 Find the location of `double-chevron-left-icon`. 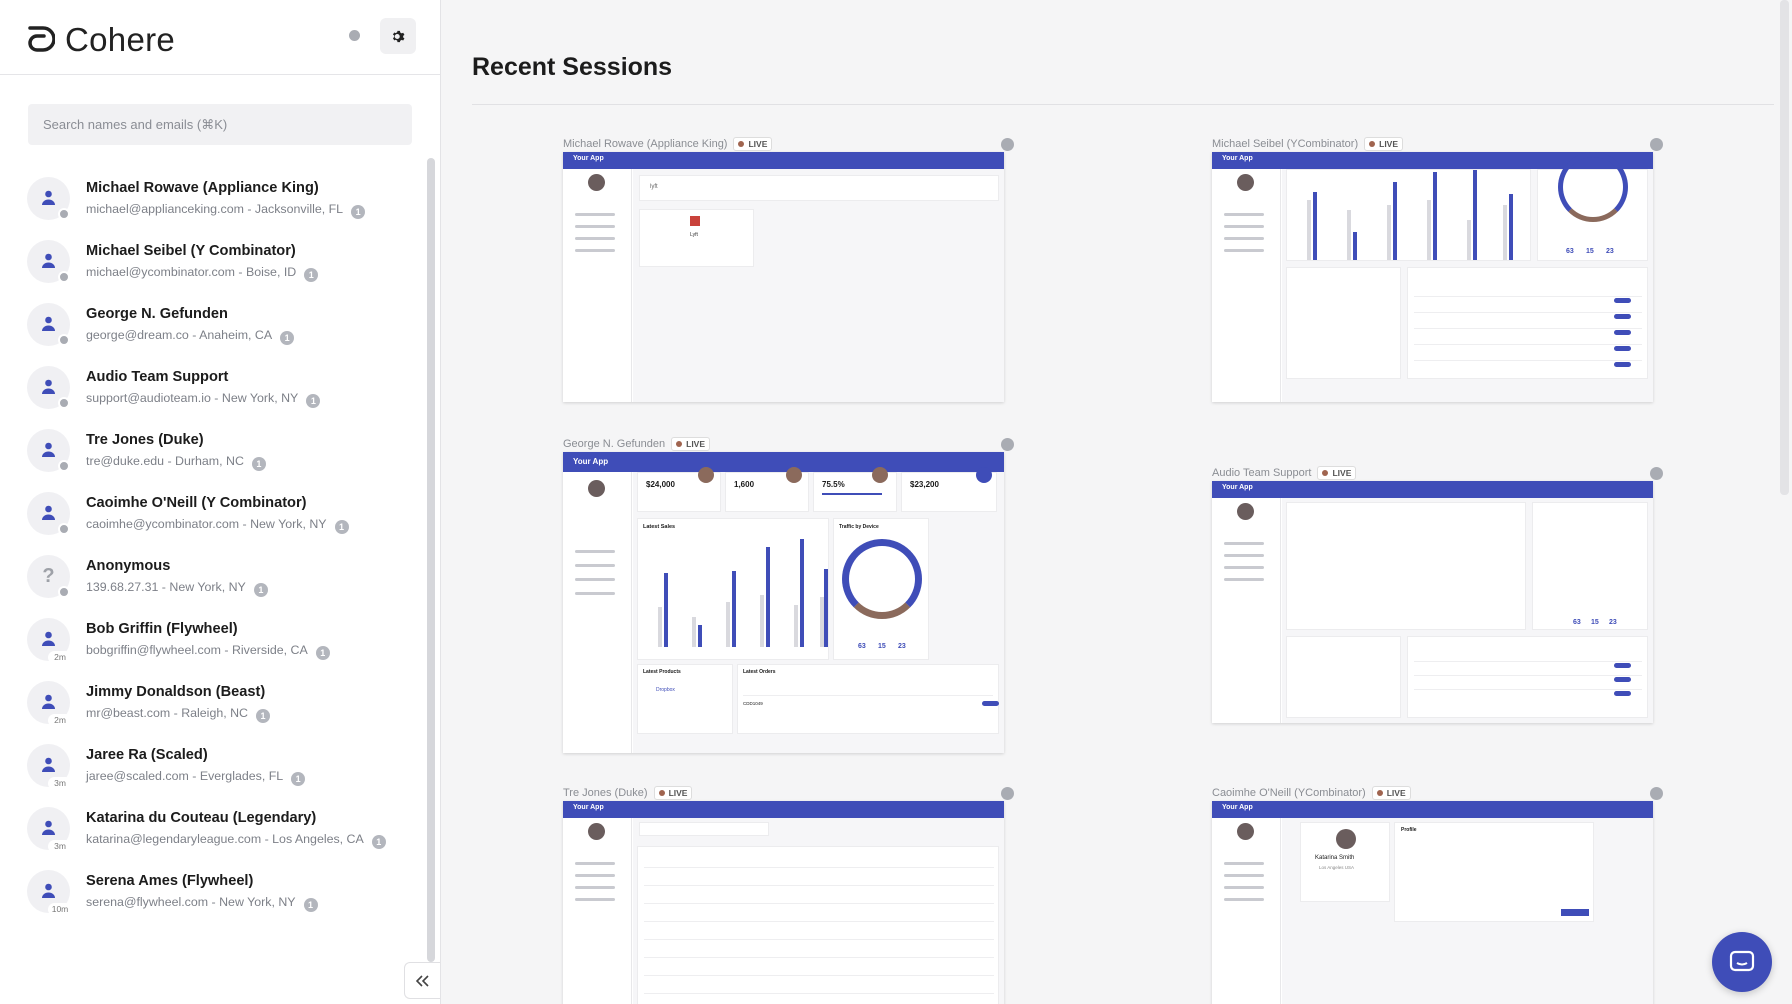

double-chevron-left-icon is located at coordinates (422, 980).